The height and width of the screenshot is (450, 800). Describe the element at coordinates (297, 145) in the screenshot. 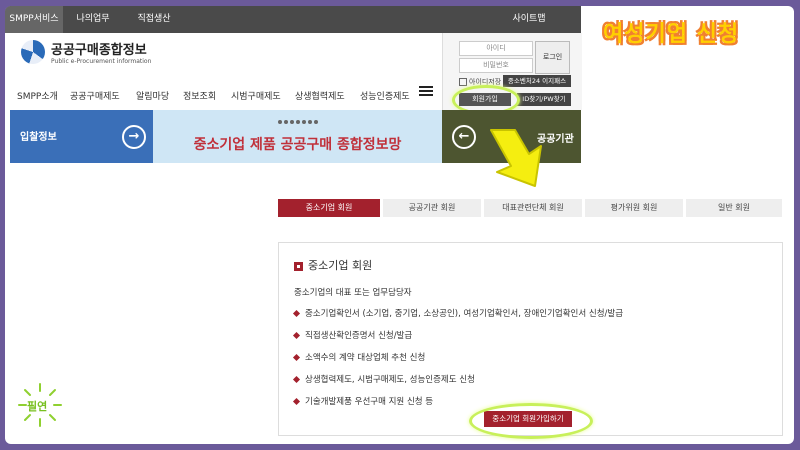

I see `banner-headline: 중소기업 제품 공공구매 종합정보망` at that location.